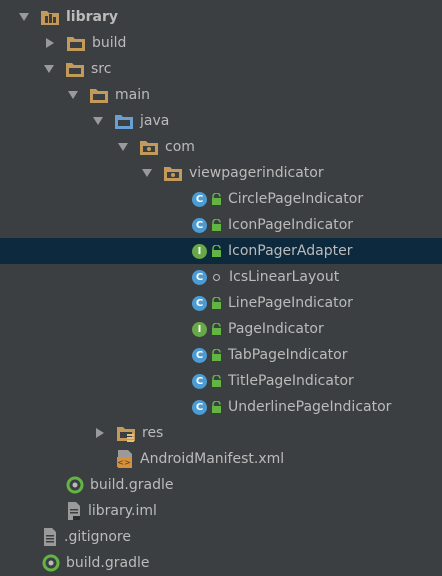 This screenshot has width=442, height=576. What do you see at coordinates (221, 95) in the screenshot?
I see `tree-node-main: main` at bounding box center [221, 95].